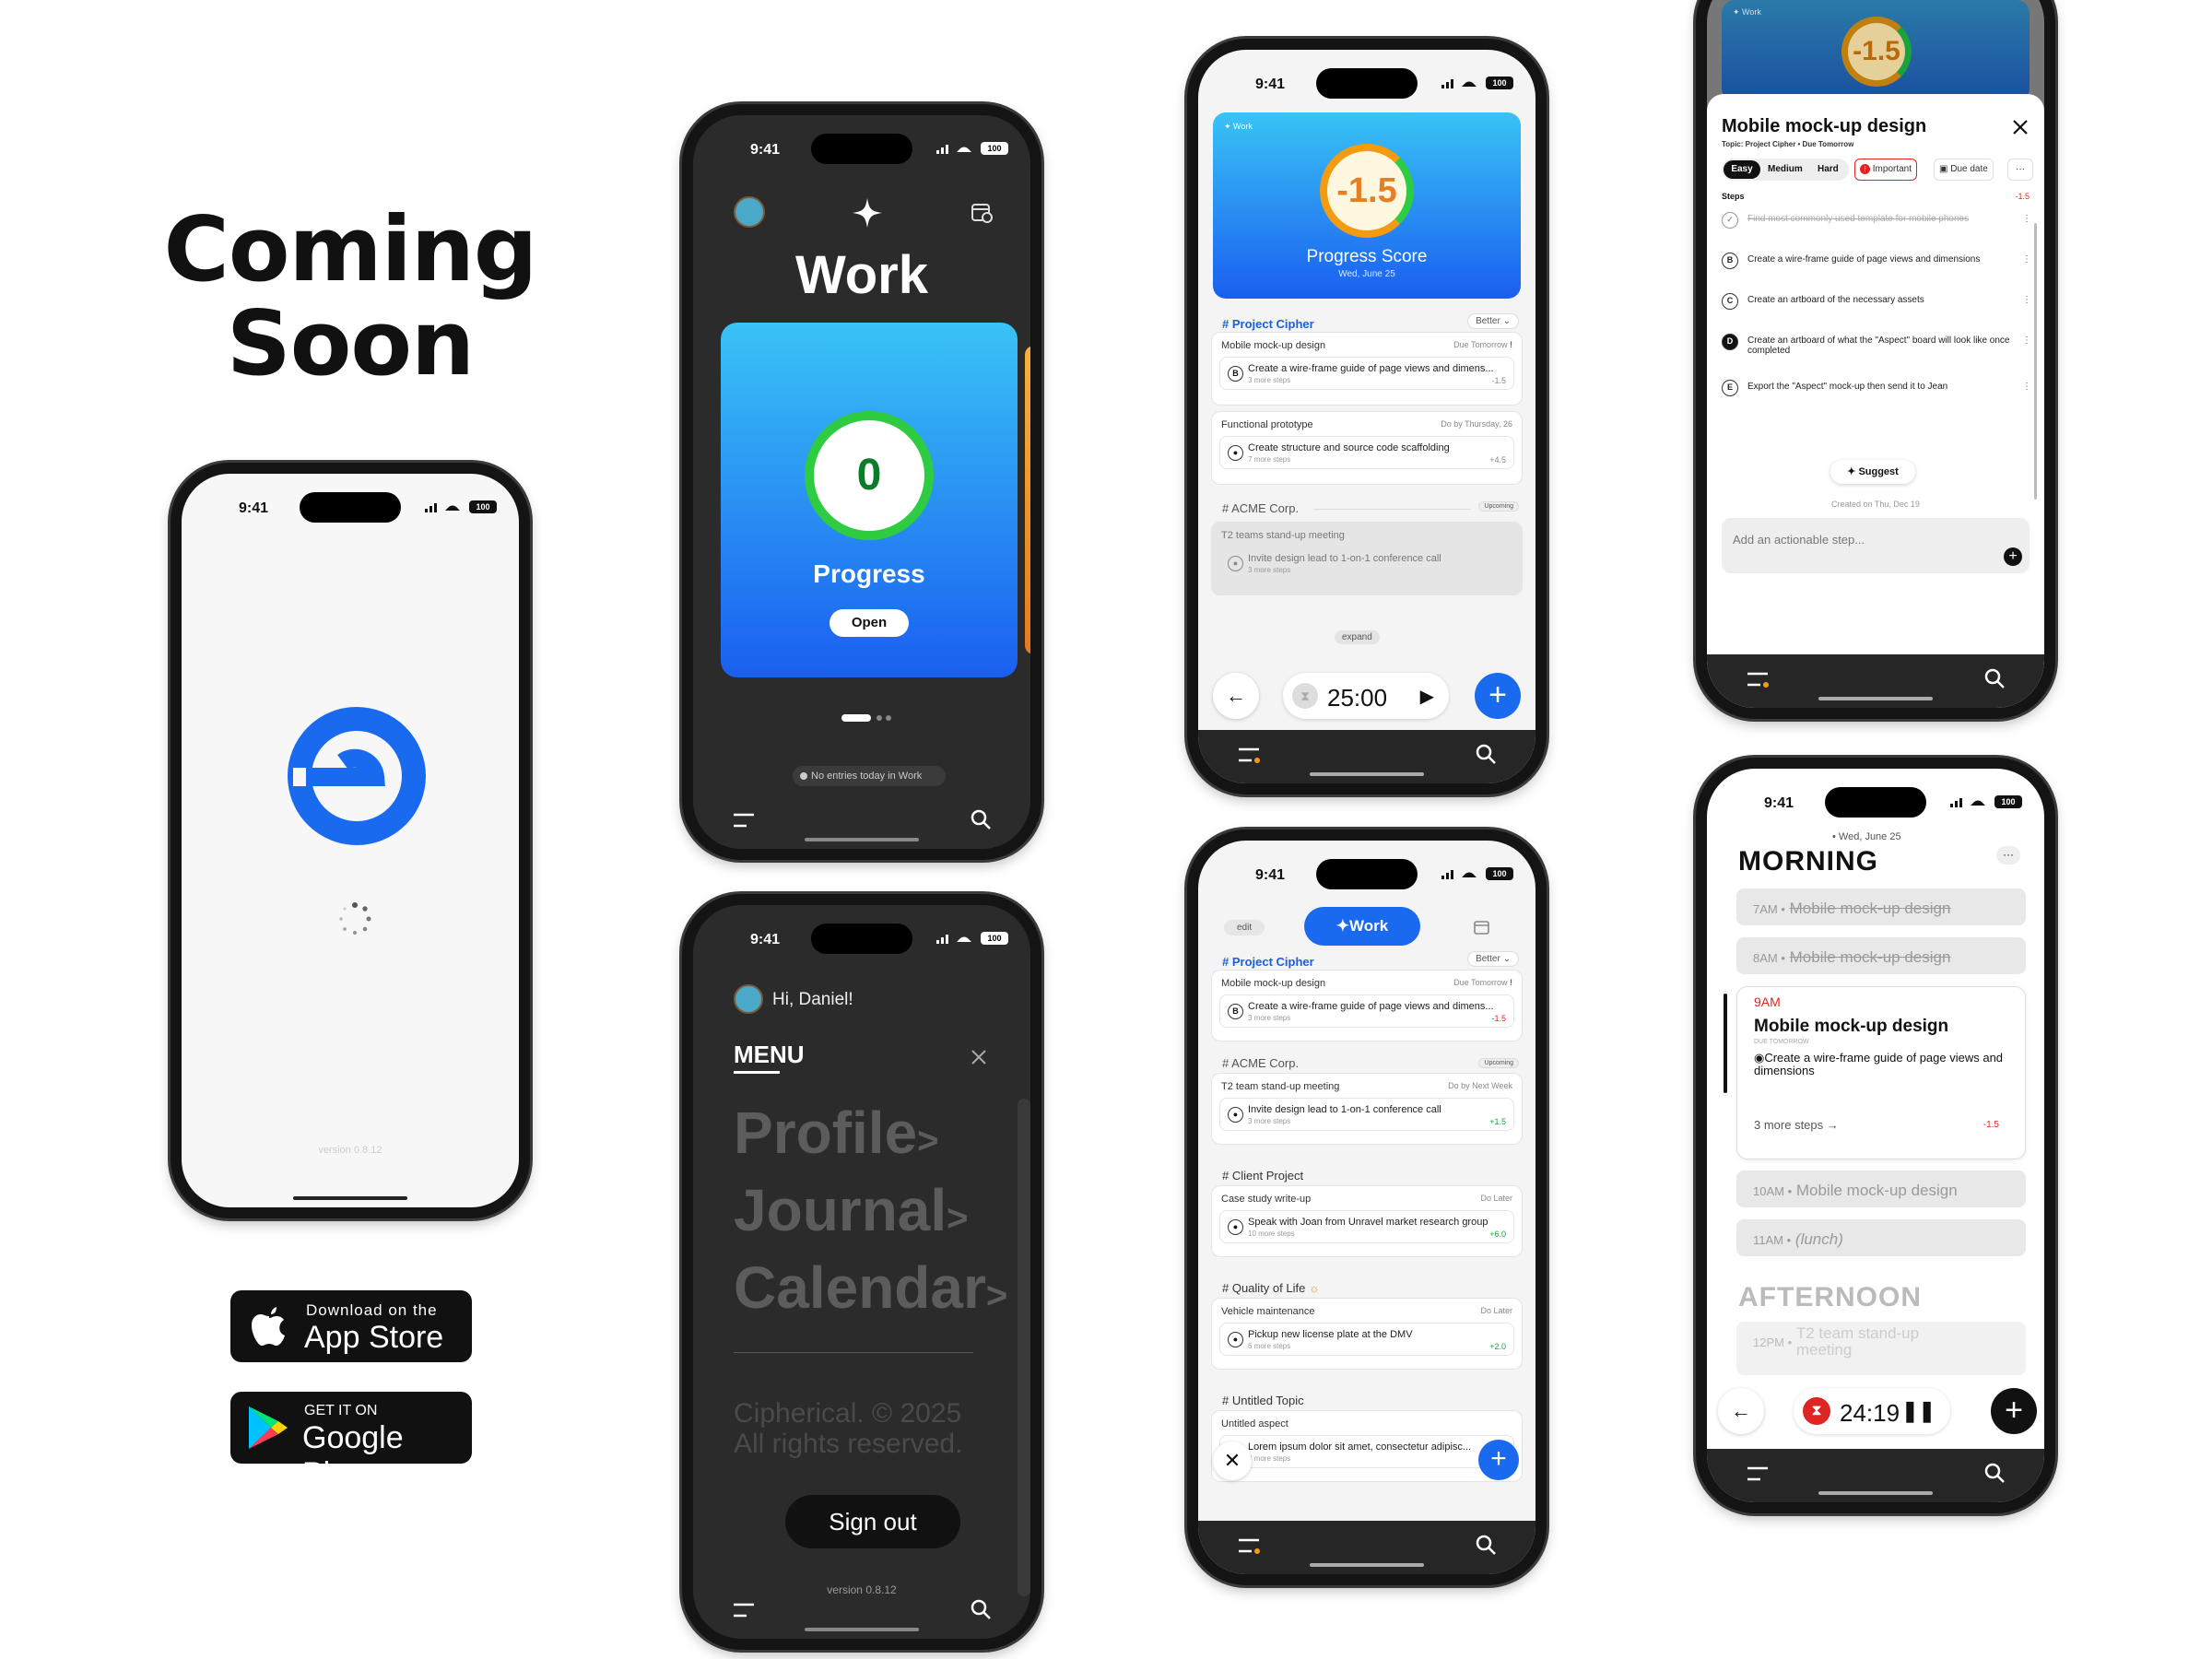  What do you see at coordinates (1881, 955) in the screenshot?
I see `time-slot-8am: 8AM • Mobile mock-up design` at bounding box center [1881, 955].